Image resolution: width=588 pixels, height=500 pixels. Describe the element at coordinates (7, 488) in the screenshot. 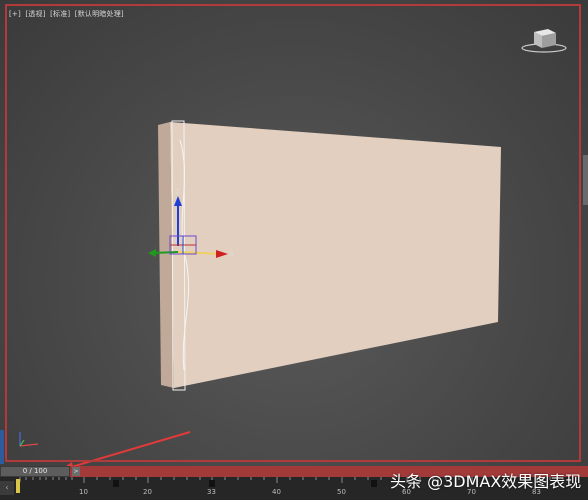

I see `trackbar-expand-button: ‹` at that location.